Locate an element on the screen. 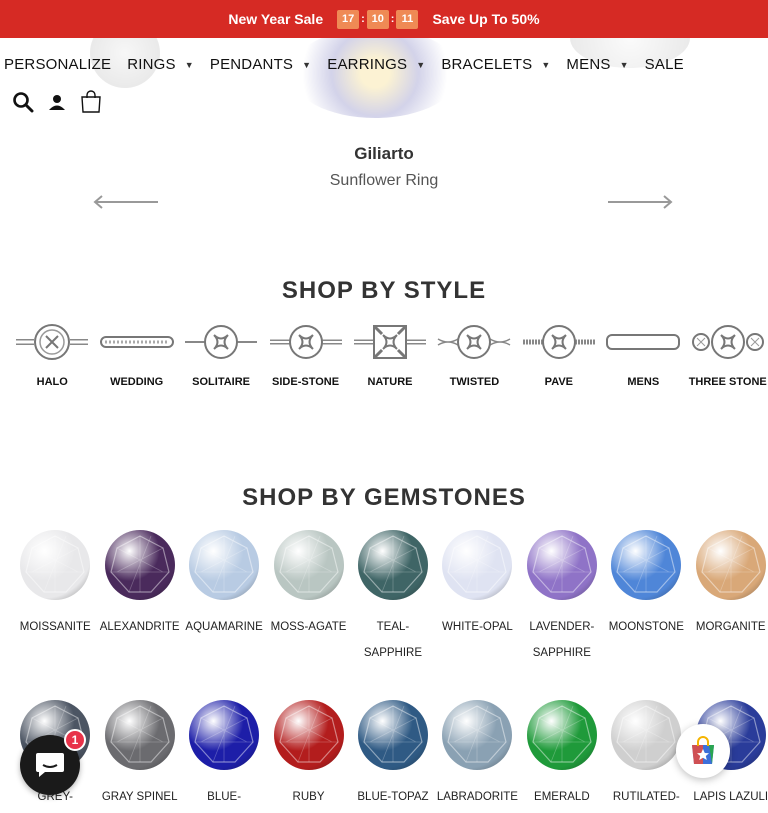  style-three-stone: THREE STONE is located at coordinates (727, 355).